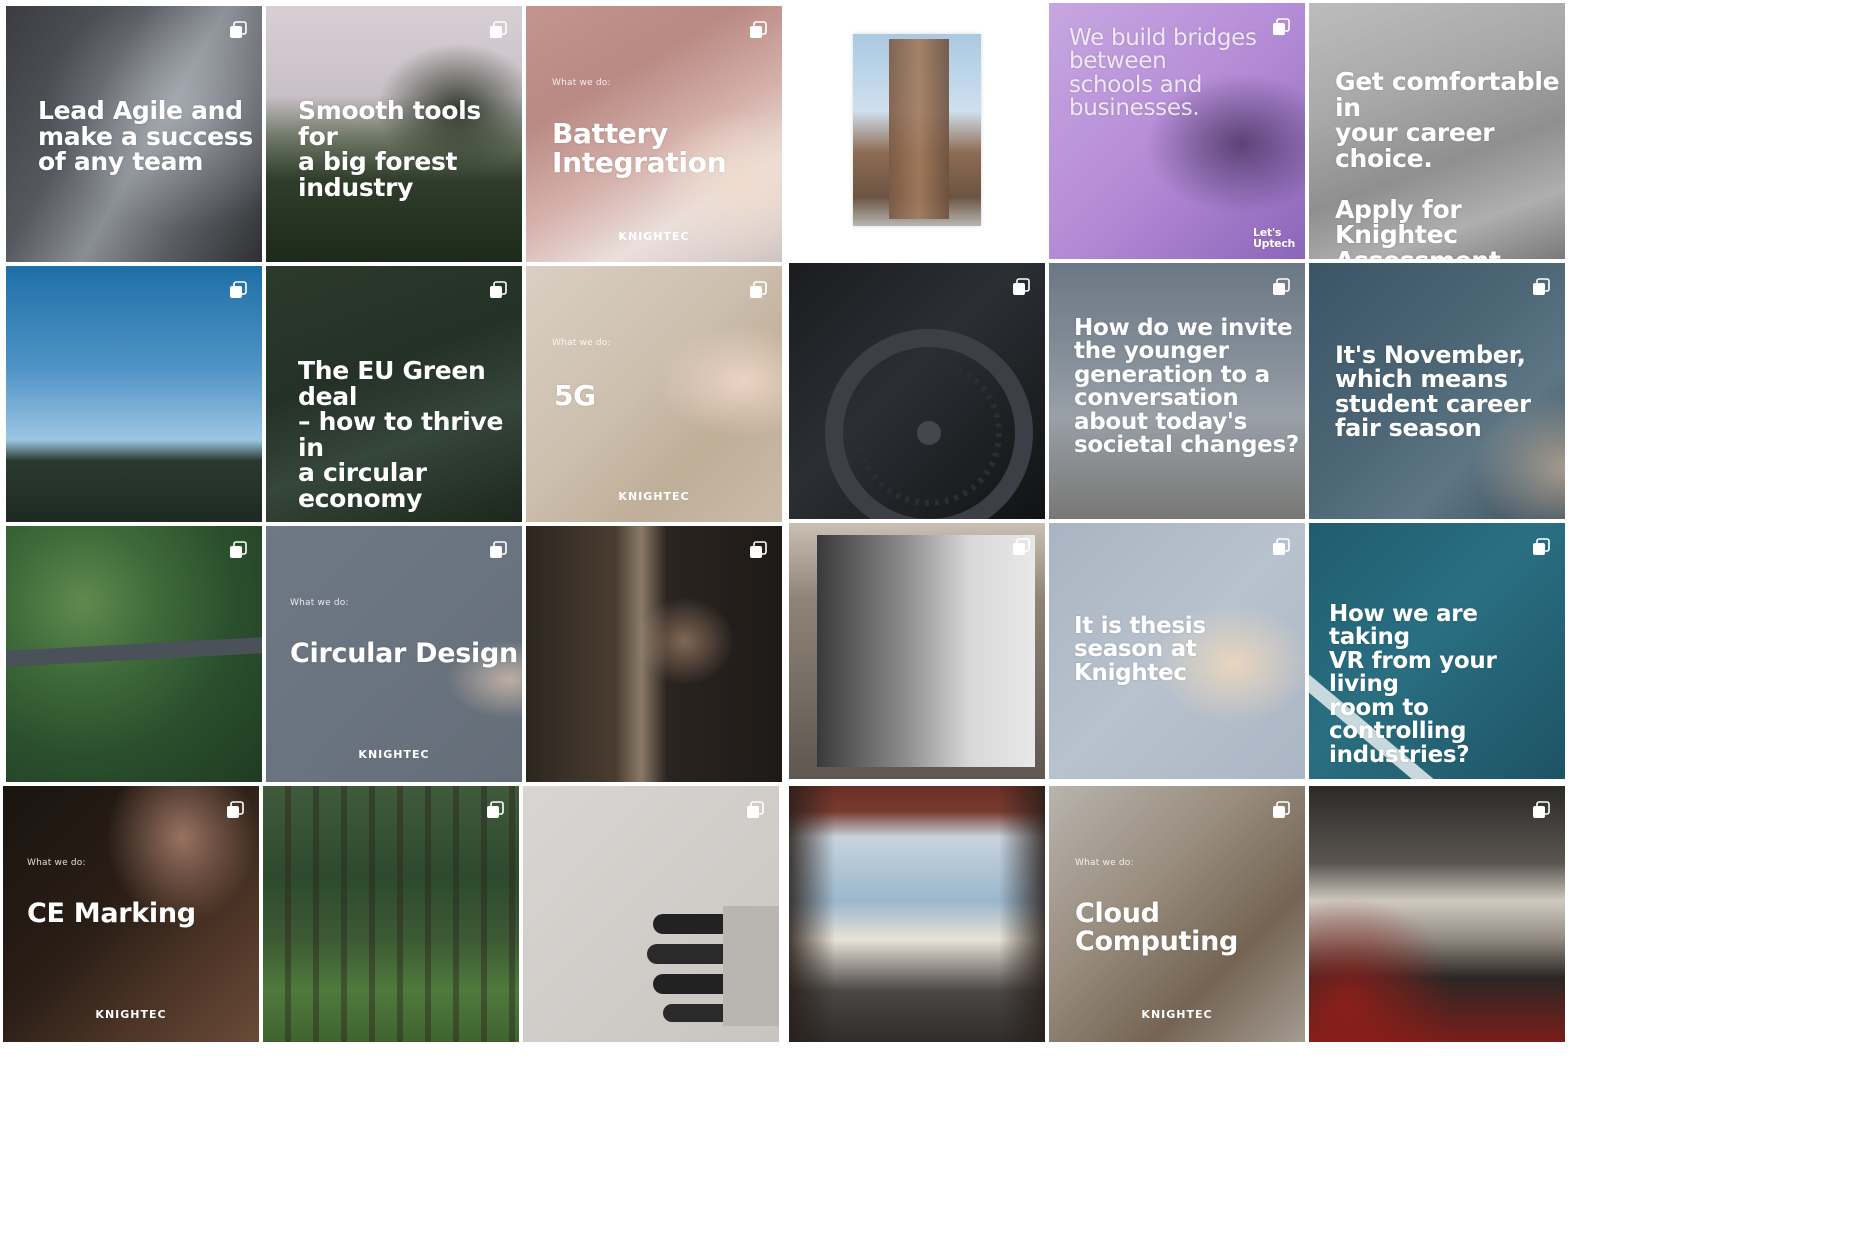 The image size is (1875, 1250). What do you see at coordinates (575, 395) in the screenshot?
I see `post-headline: 5G` at bounding box center [575, 395].